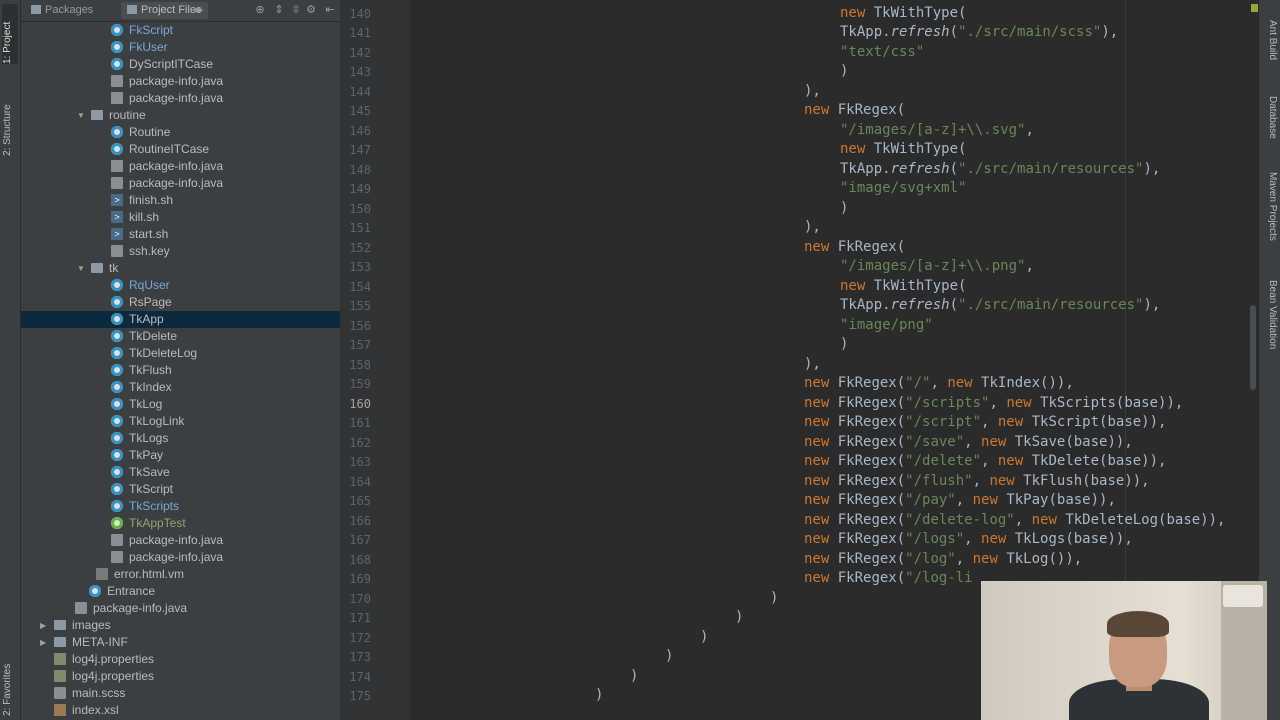  Describe the element at coordinates (180, 234) in the screenshot. I see `tree-item: > start.sh` at that location.